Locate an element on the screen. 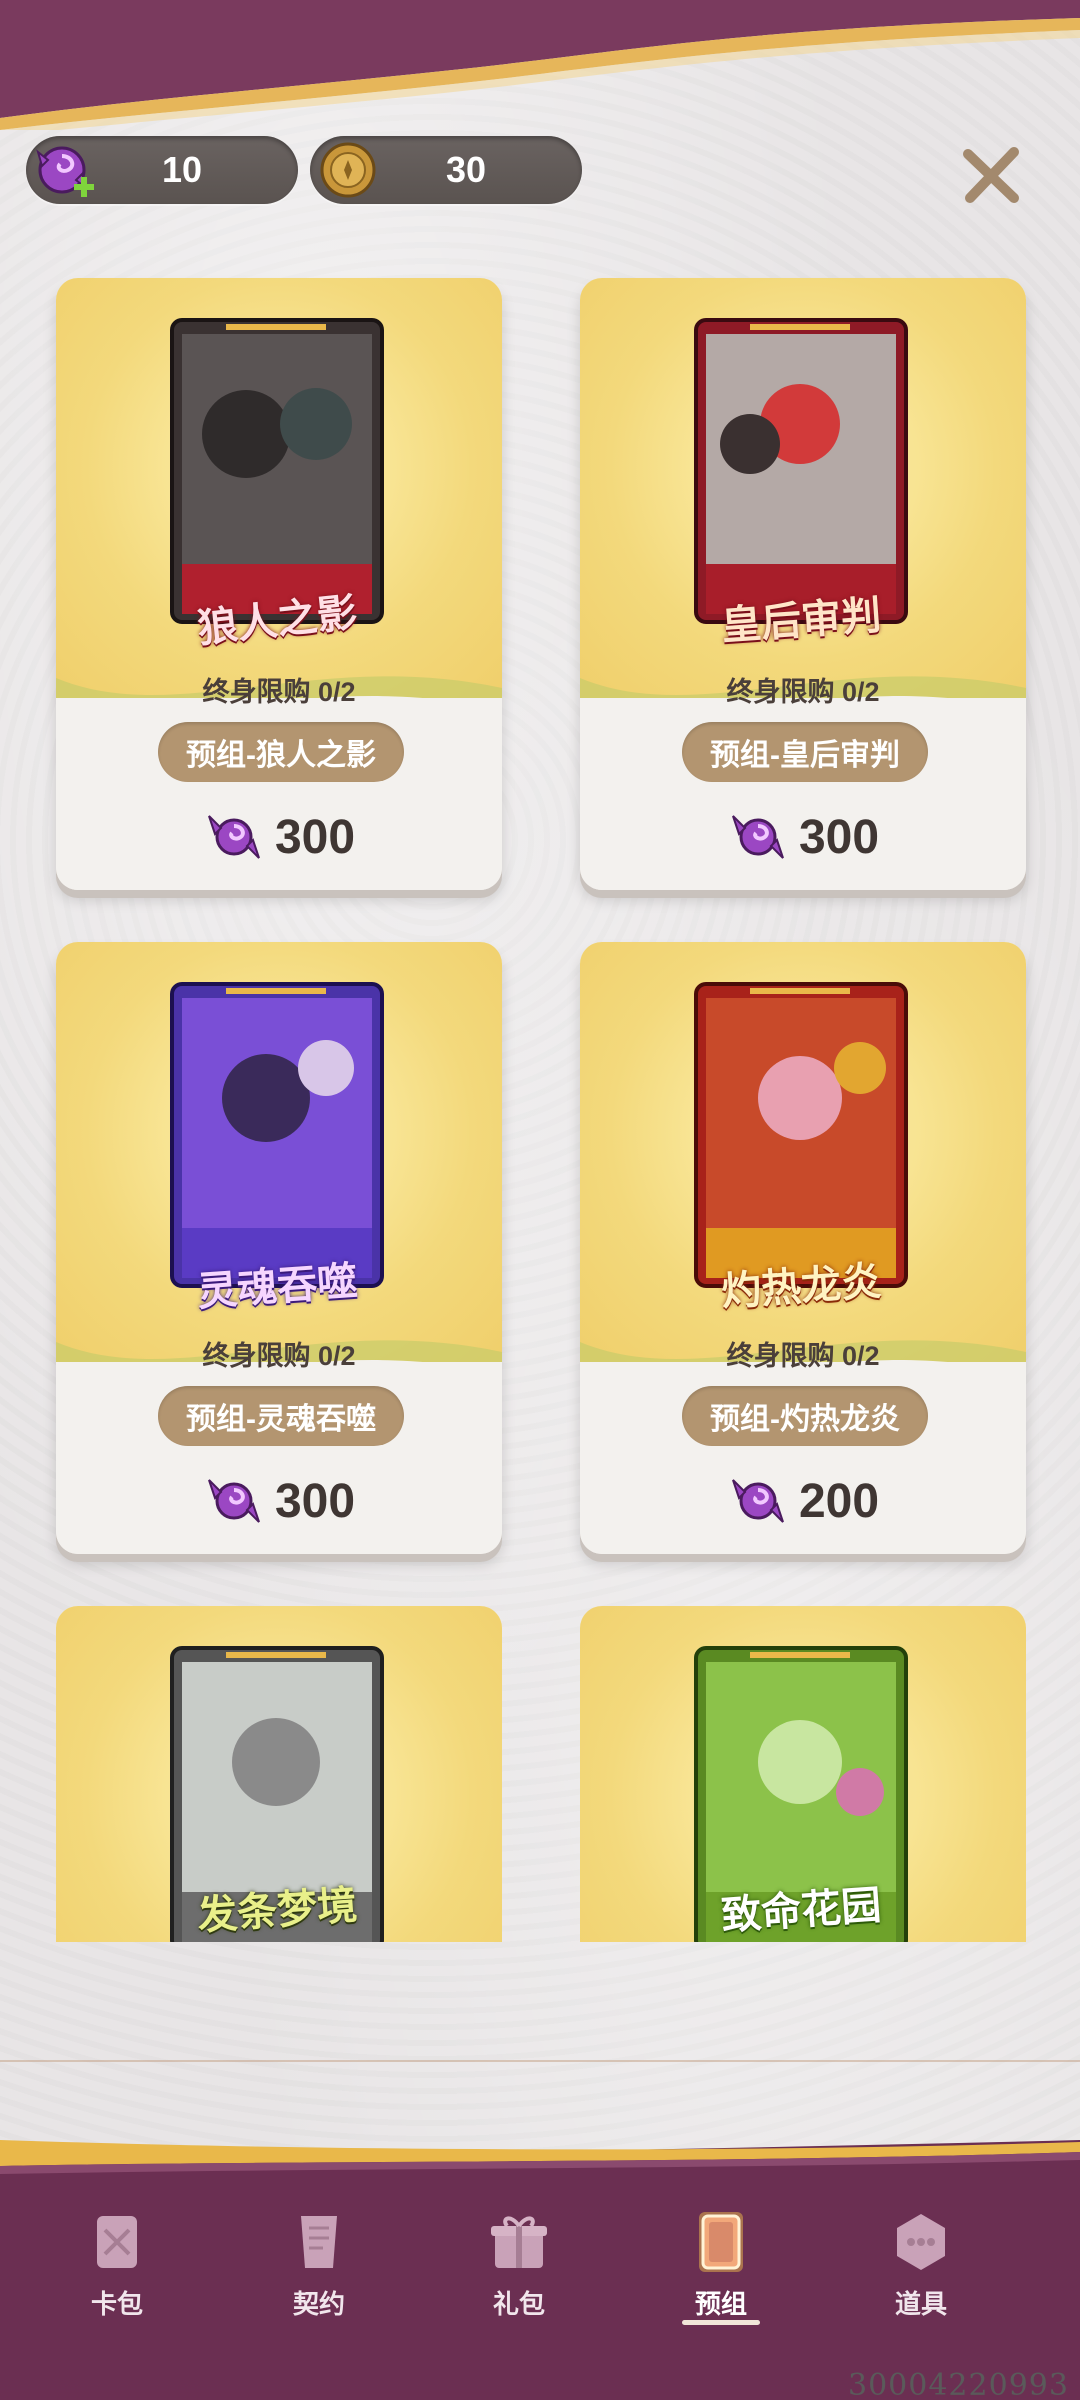 This screenshot has width=1080, height=2400. preset-deck-card-2: 皇后审判 终身限购 0/2 预组-皇后审判 300 is located at coordinates (803, 584).